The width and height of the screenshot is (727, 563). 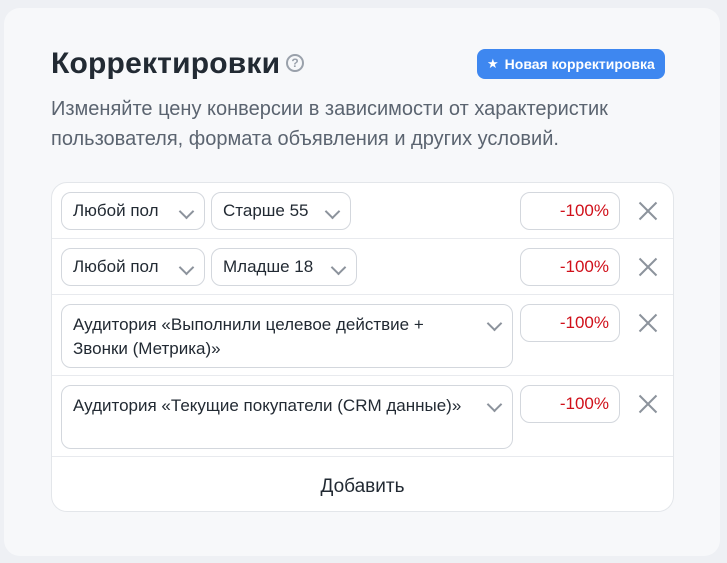 What do you see at coordinates (166, 63) in the screenshot?
I see `page-title: Корректировки` at bounding box center [166, 63].